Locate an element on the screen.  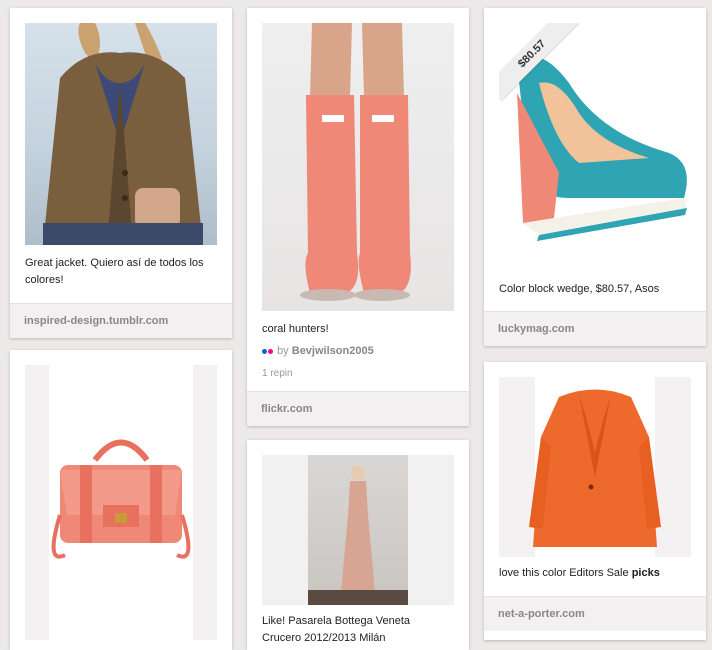
pin-image-blazer is located at coordinates (595, 467).